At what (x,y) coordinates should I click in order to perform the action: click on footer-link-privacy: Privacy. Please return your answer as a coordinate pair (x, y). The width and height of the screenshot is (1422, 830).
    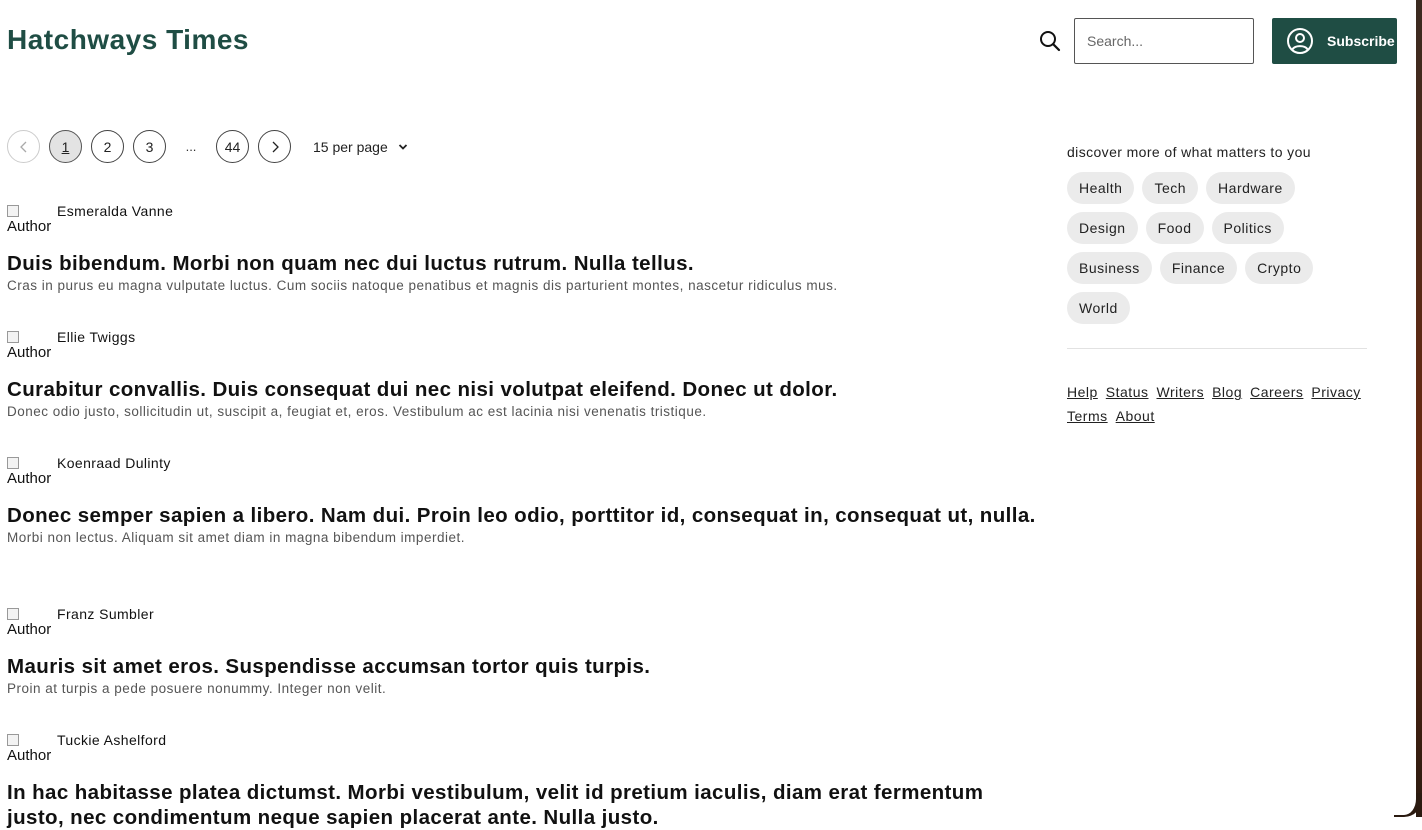
    Looking at the image, I should click on (1335, 392).